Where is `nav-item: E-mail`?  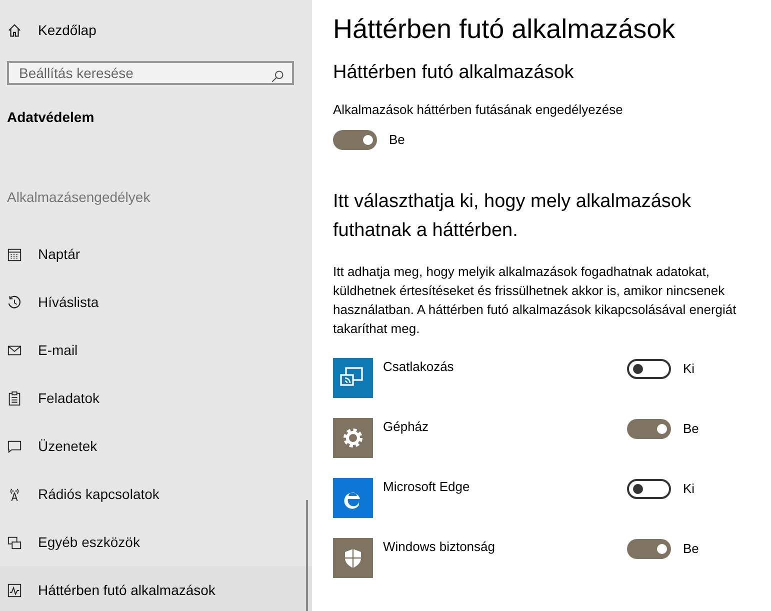 nav-item: E-mail is located at coordinates (156, 350).